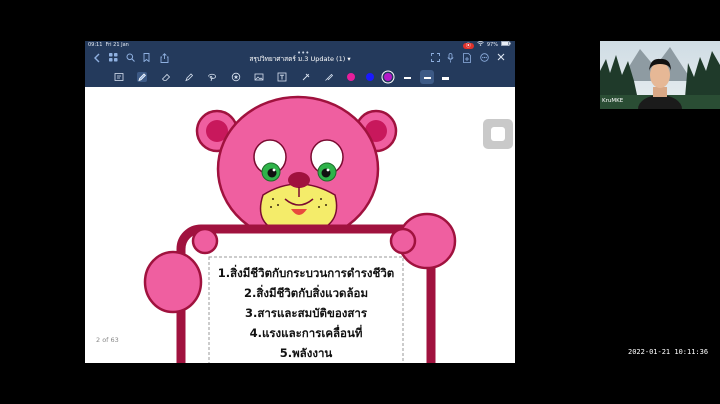 Image resolution: width=720 pixels, height=404 pixels. What do you see at coordinates (117, 45) in the screenshot?
I see `status-date: Fri 21 Jan` at bounding box center [117, 45].